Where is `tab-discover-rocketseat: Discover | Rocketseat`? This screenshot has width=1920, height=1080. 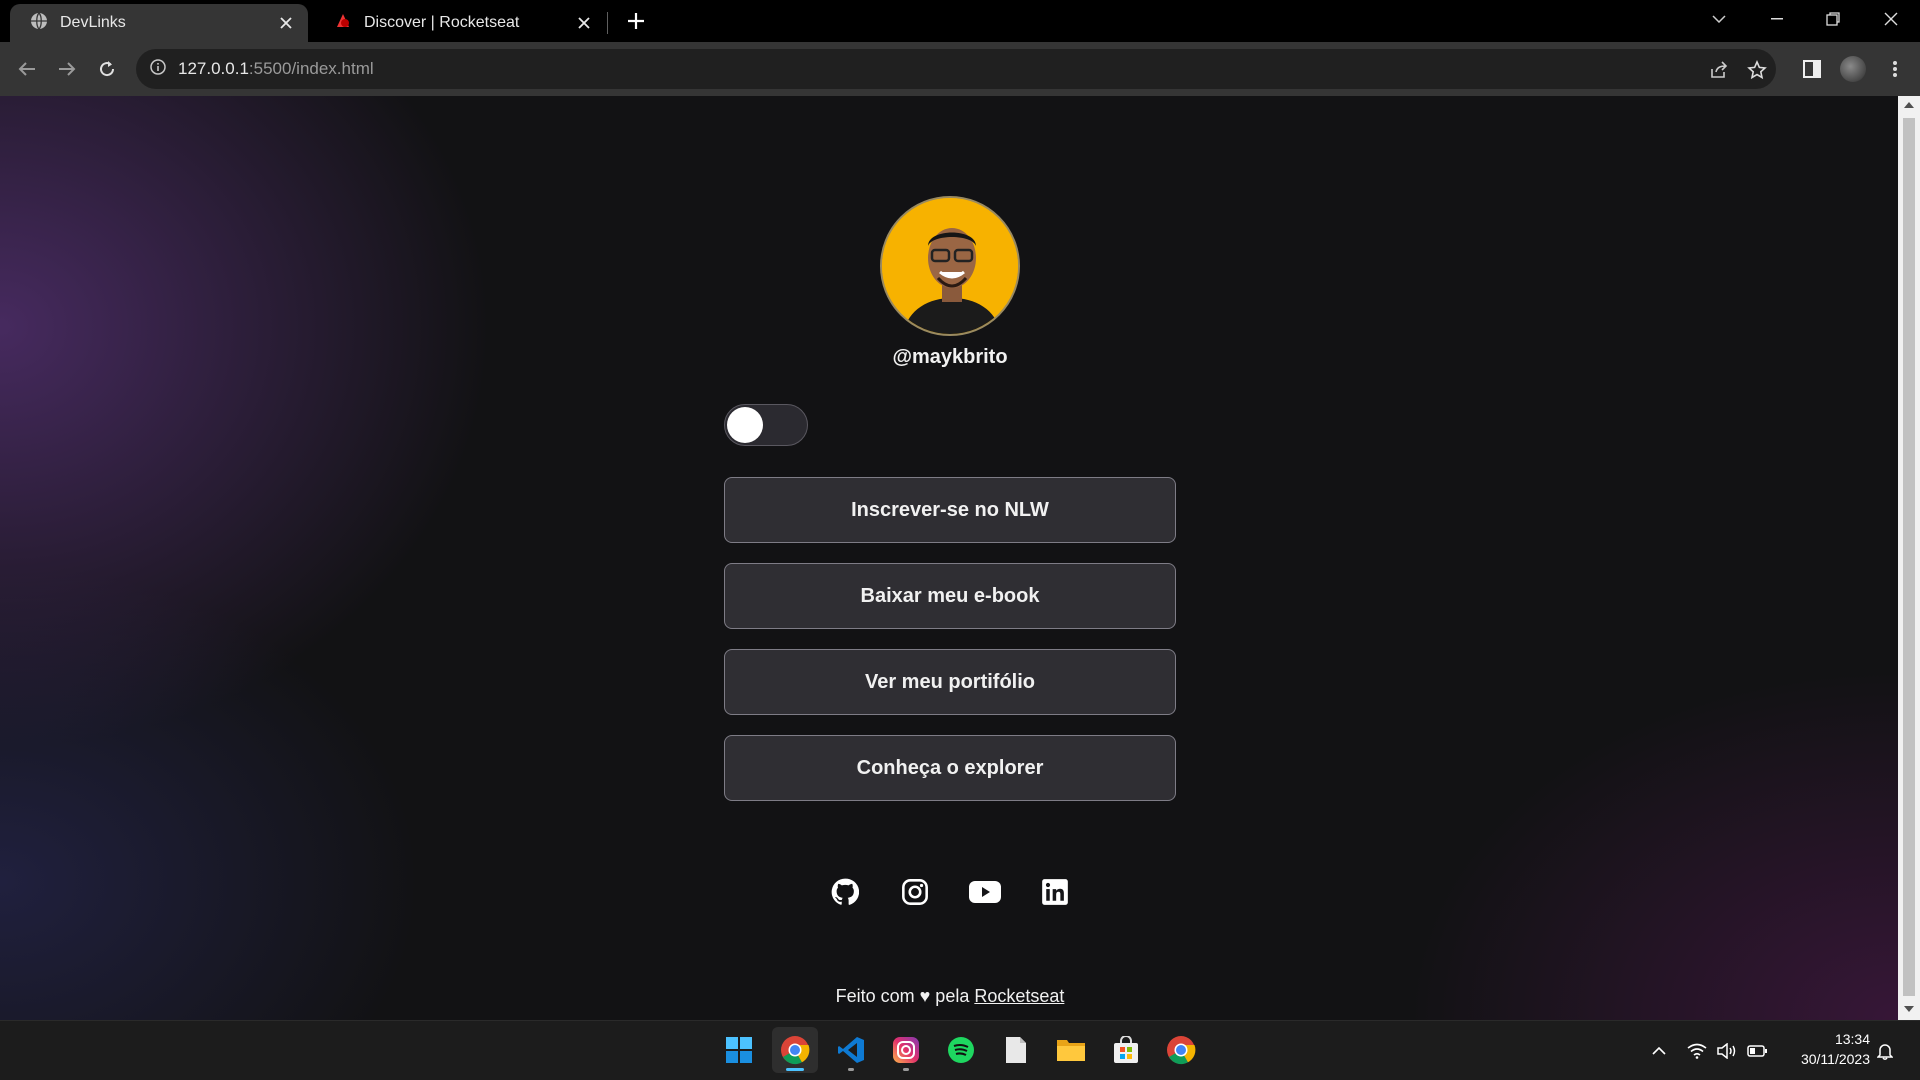
tab-discover-rocketseat: Discover | Rocketseat is located at coordinates (460, 23).